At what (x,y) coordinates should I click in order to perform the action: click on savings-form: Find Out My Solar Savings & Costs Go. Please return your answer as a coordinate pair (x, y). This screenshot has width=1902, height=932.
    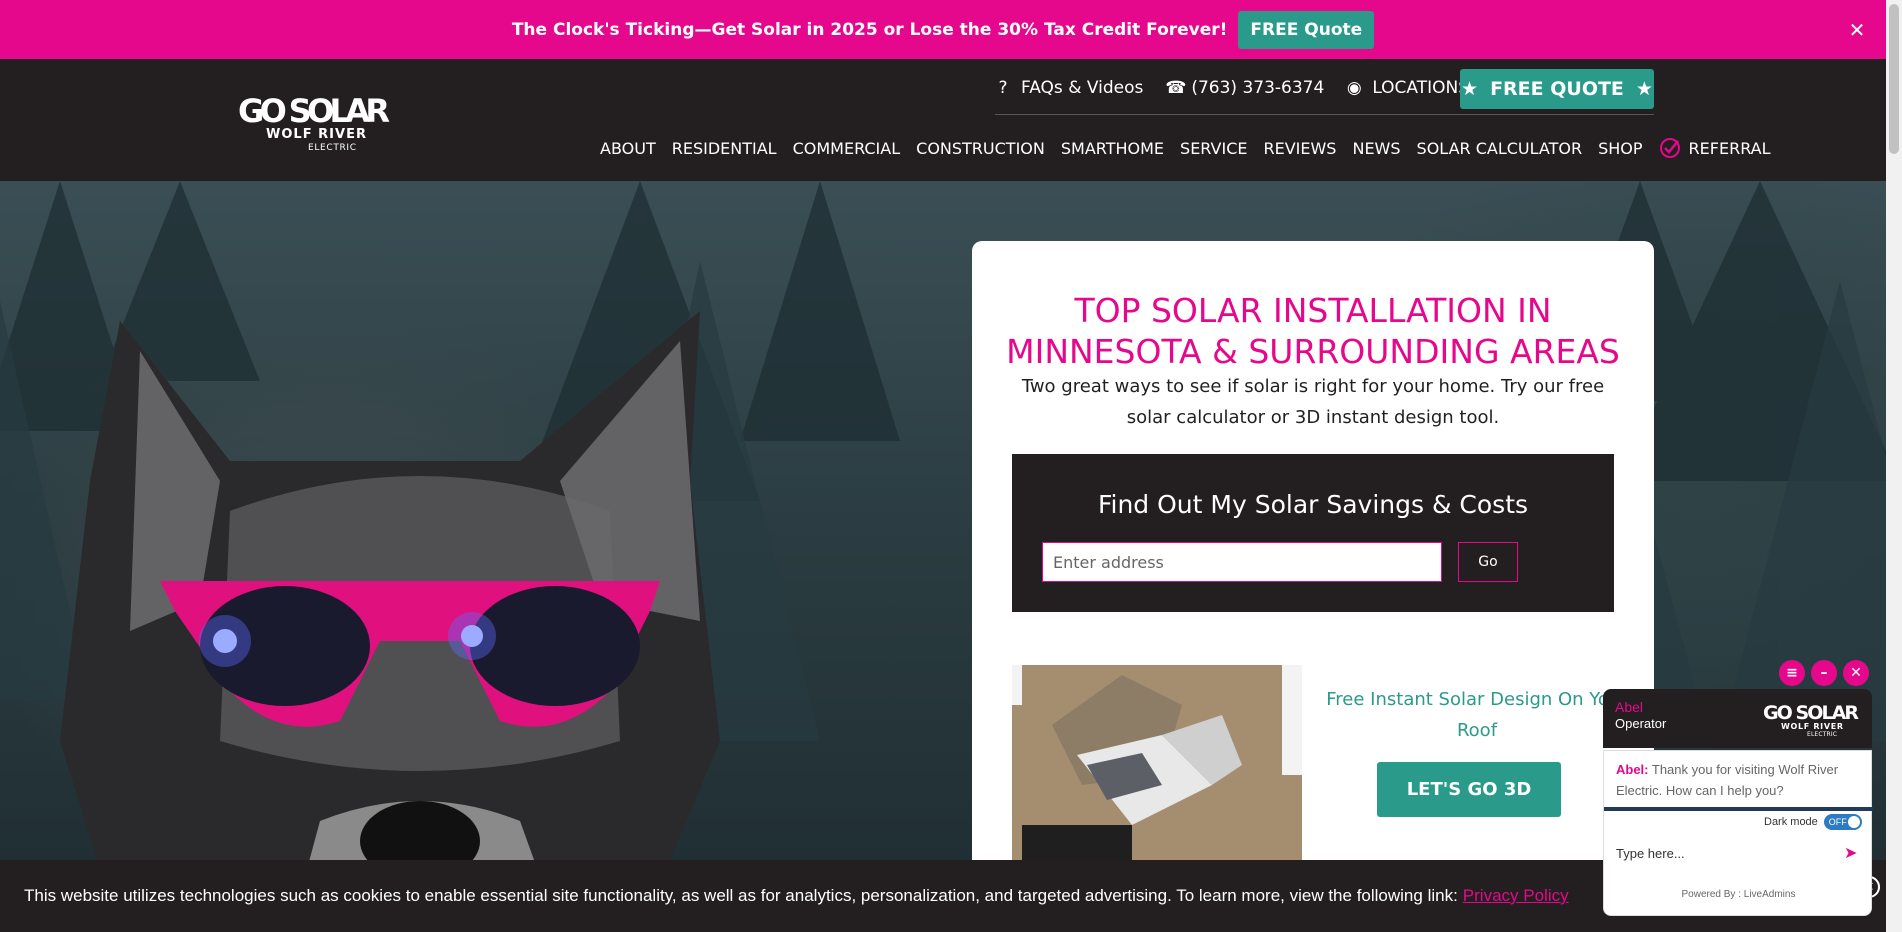
    Looking at the image, I should click on (1313, 533).